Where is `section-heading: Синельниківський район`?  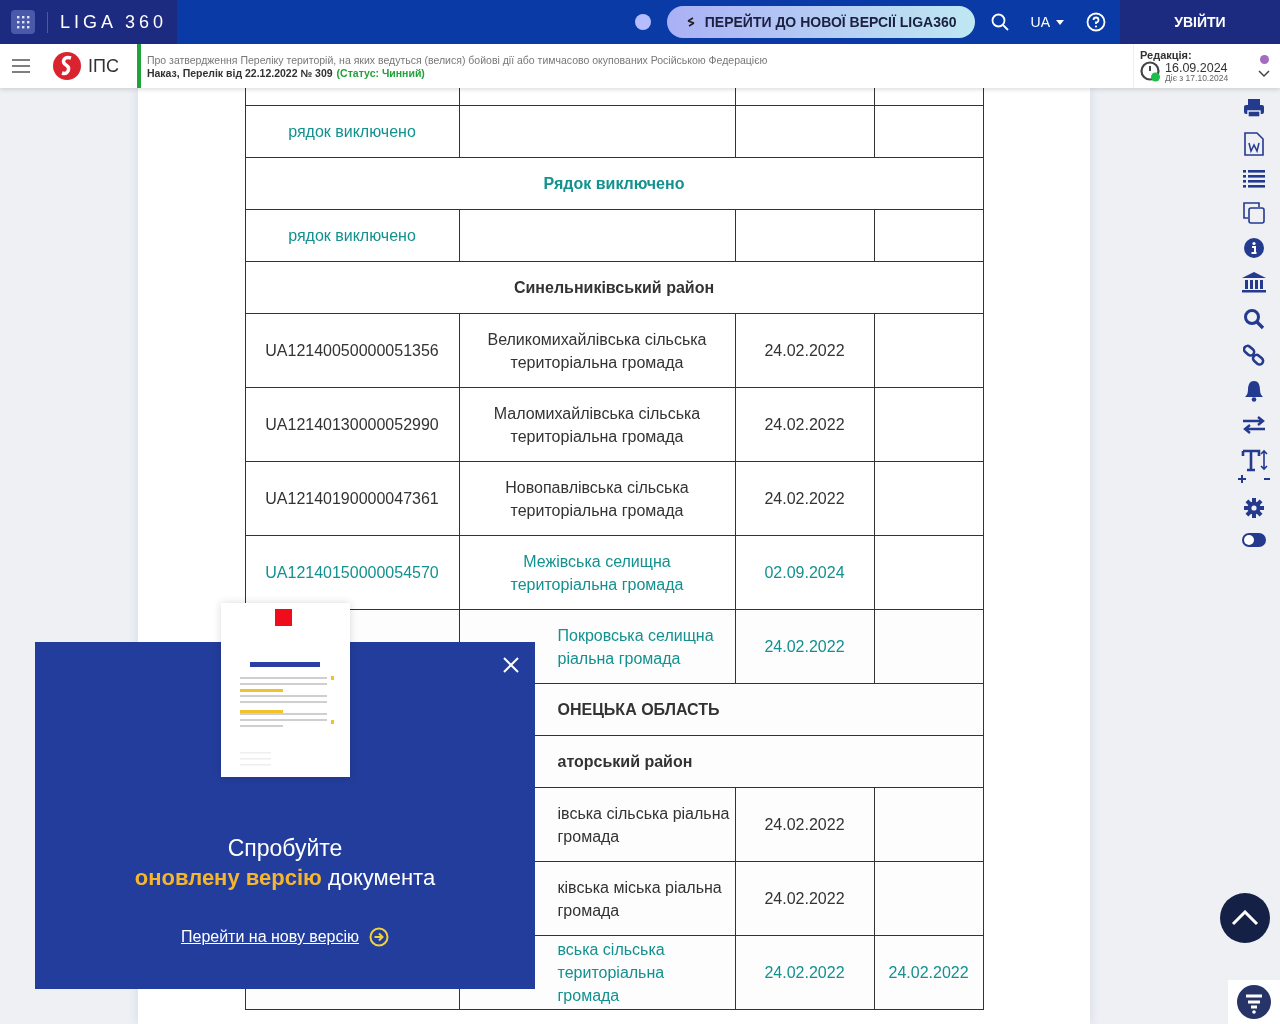
section-heading: Синельниківський район is located at coordinates (614, 288).